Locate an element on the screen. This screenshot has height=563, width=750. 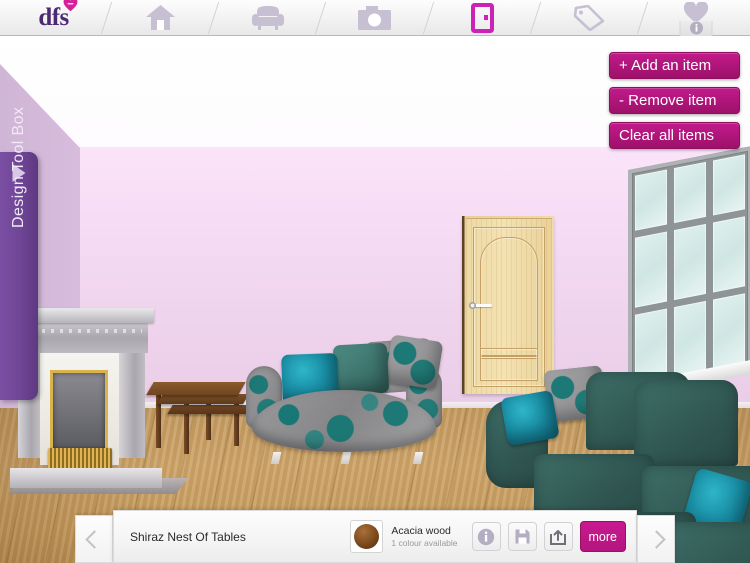
colour-swatch-group: Acacia wood 1 colour available is located at coordinates (404, 536).